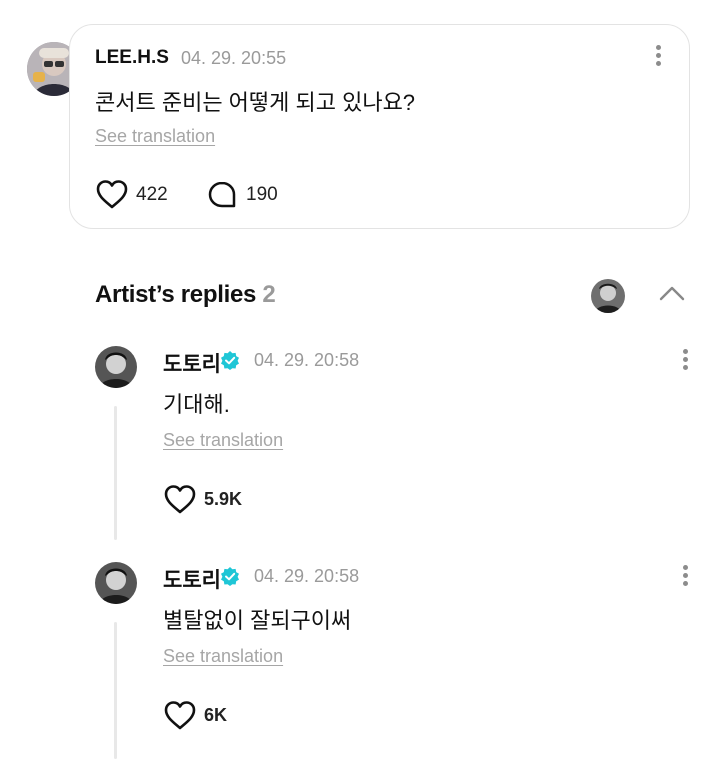  Describe the element at coordinates (155, 136) in the screenshot. I see `post-see-translation-link: See translation` at that location.